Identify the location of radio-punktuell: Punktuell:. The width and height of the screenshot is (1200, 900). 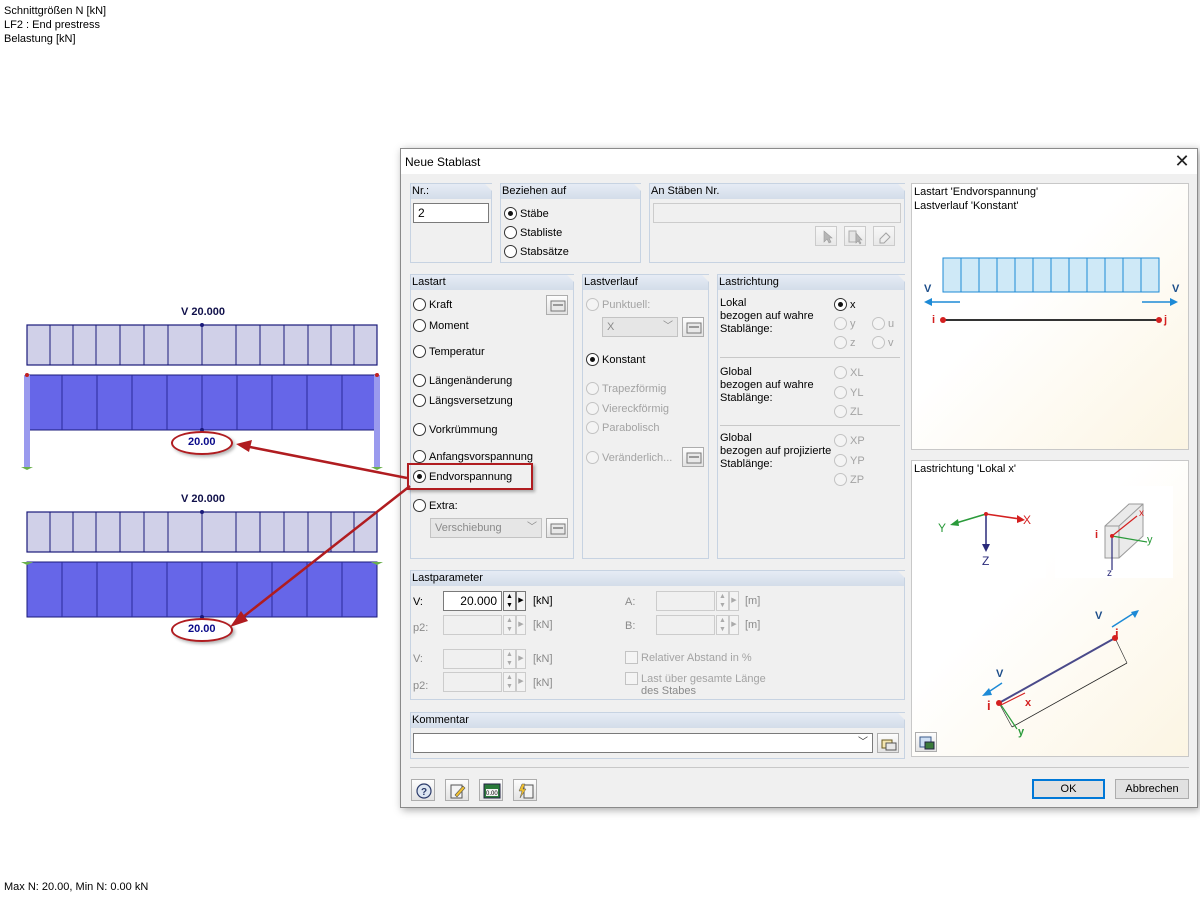
(618, 304).